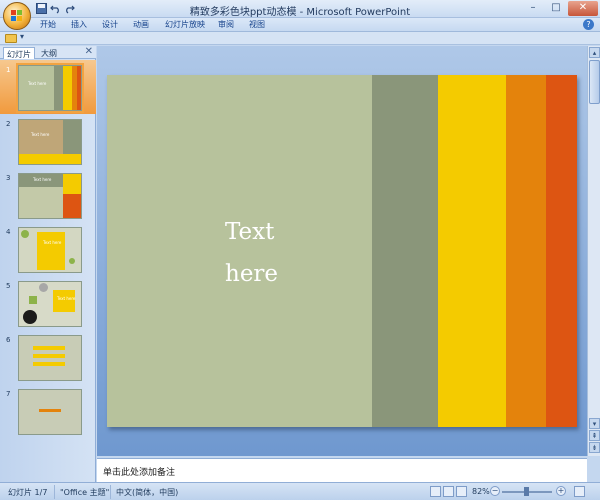 Image resolution: width=600 pixels, height=500 pixels. Describe the element at coordinates (300, 38) in the screenshot. I see `quick-toolbar-row: ▾` at that location.